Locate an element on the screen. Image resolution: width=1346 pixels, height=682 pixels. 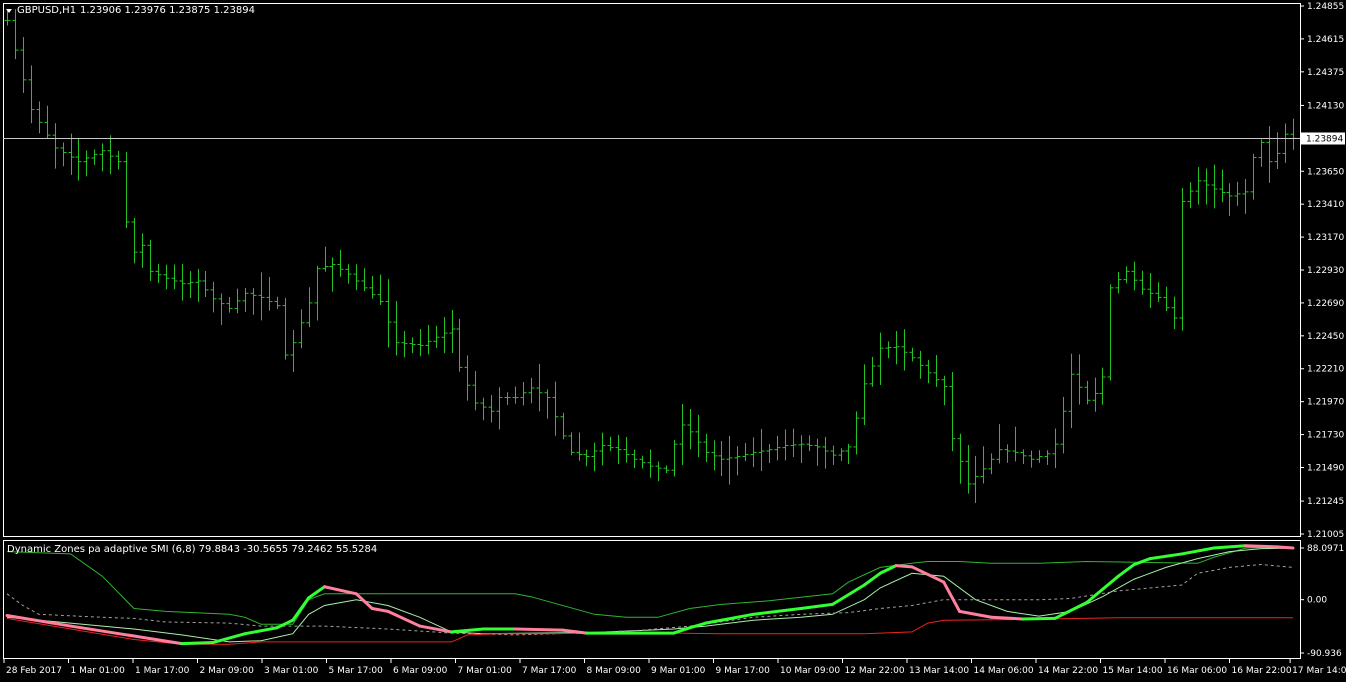
date-tick-label: 13 Mar 14:00 is located at coordinates (939, 671).